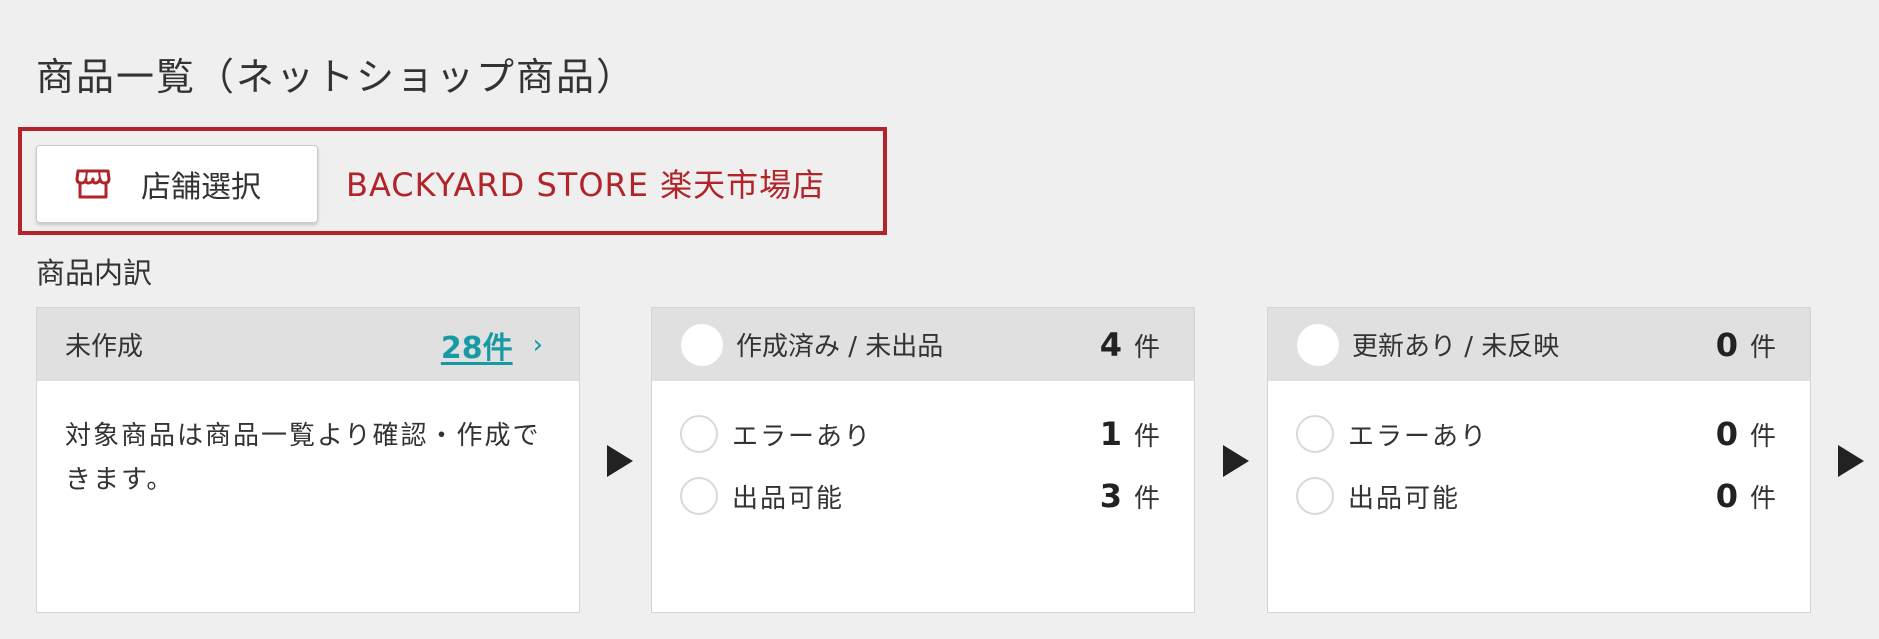 The image size is (1879, 639). Describe the element at coordinates (1110, 496) in the screenshot. I see `count-number: 3` at that location.